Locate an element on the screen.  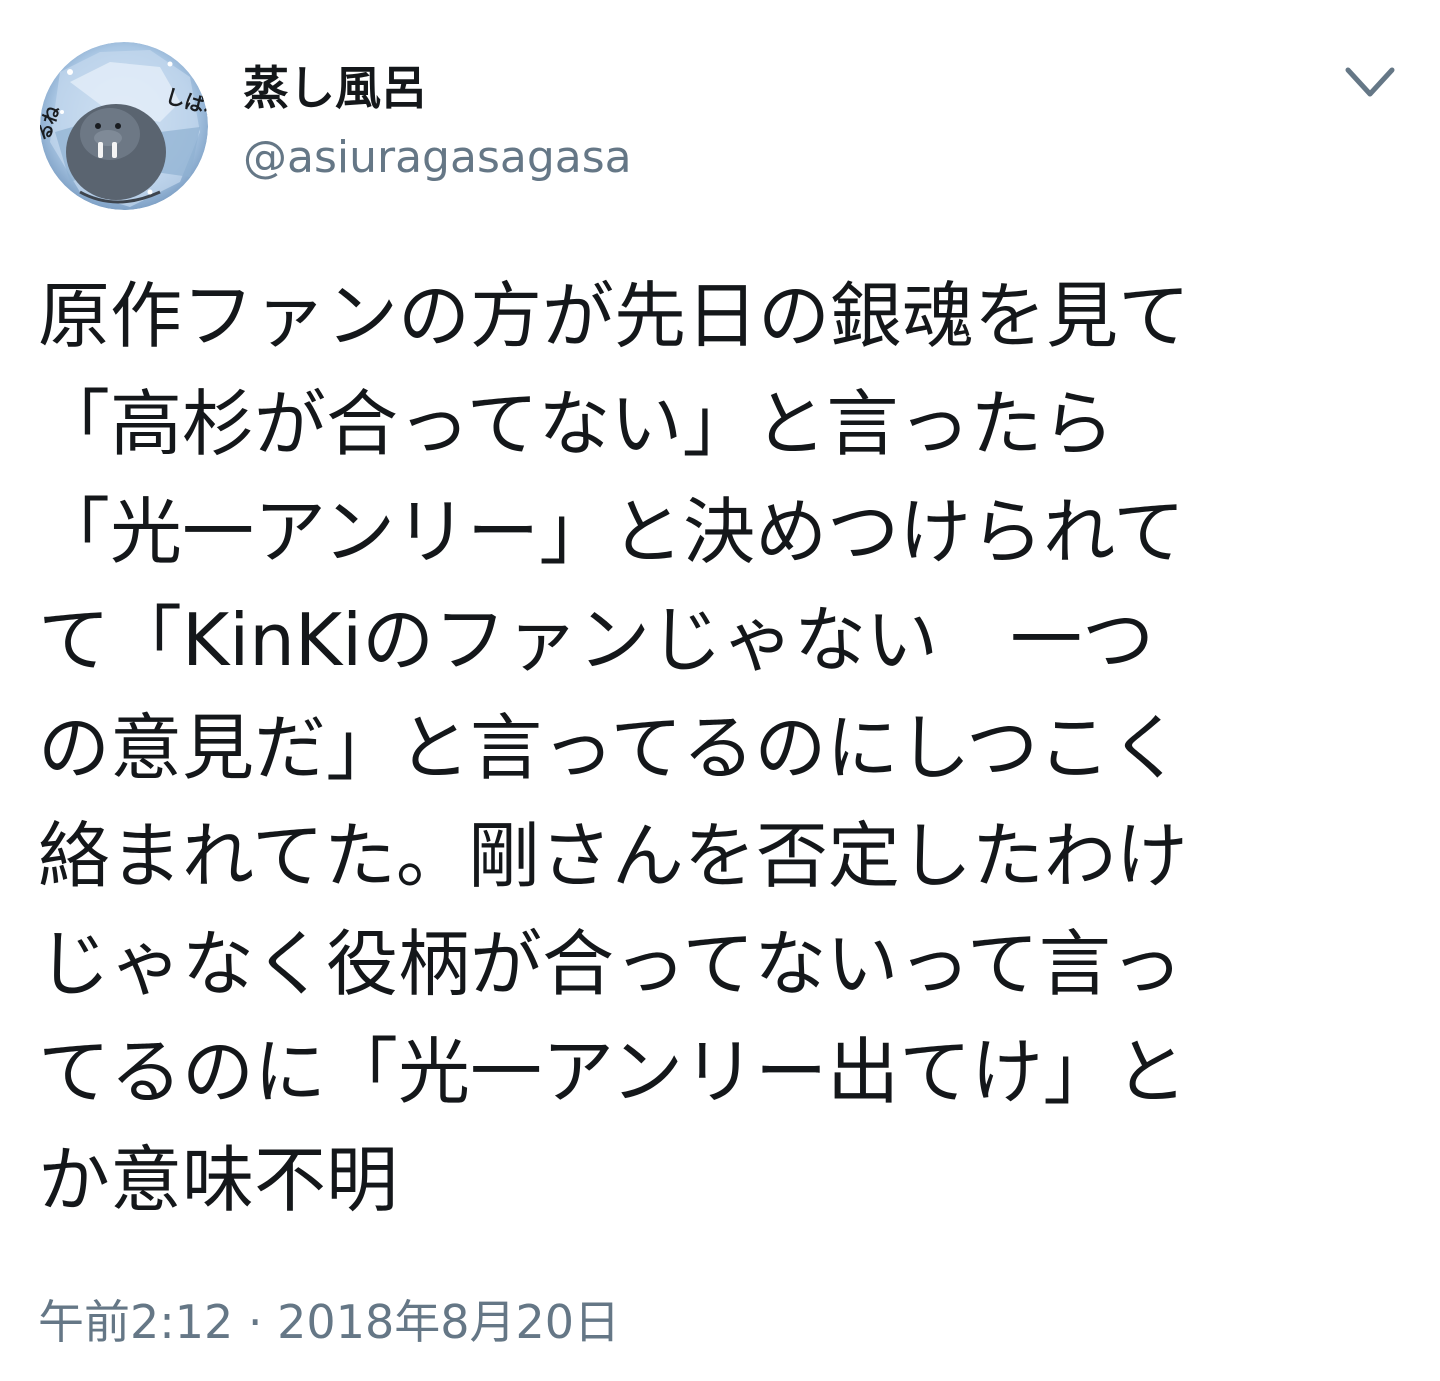
walrus-avatar-icon: しばわ るね is located at coordinates (124, 126).